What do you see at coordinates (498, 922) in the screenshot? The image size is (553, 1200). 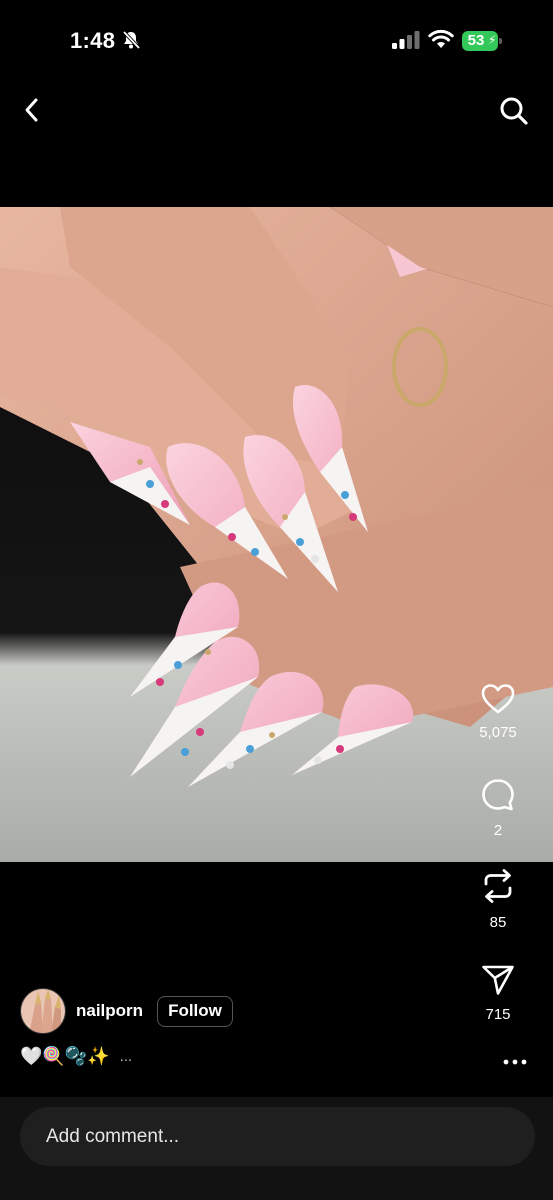 I see `repost-count: 85` at bounding box center [498, 922].